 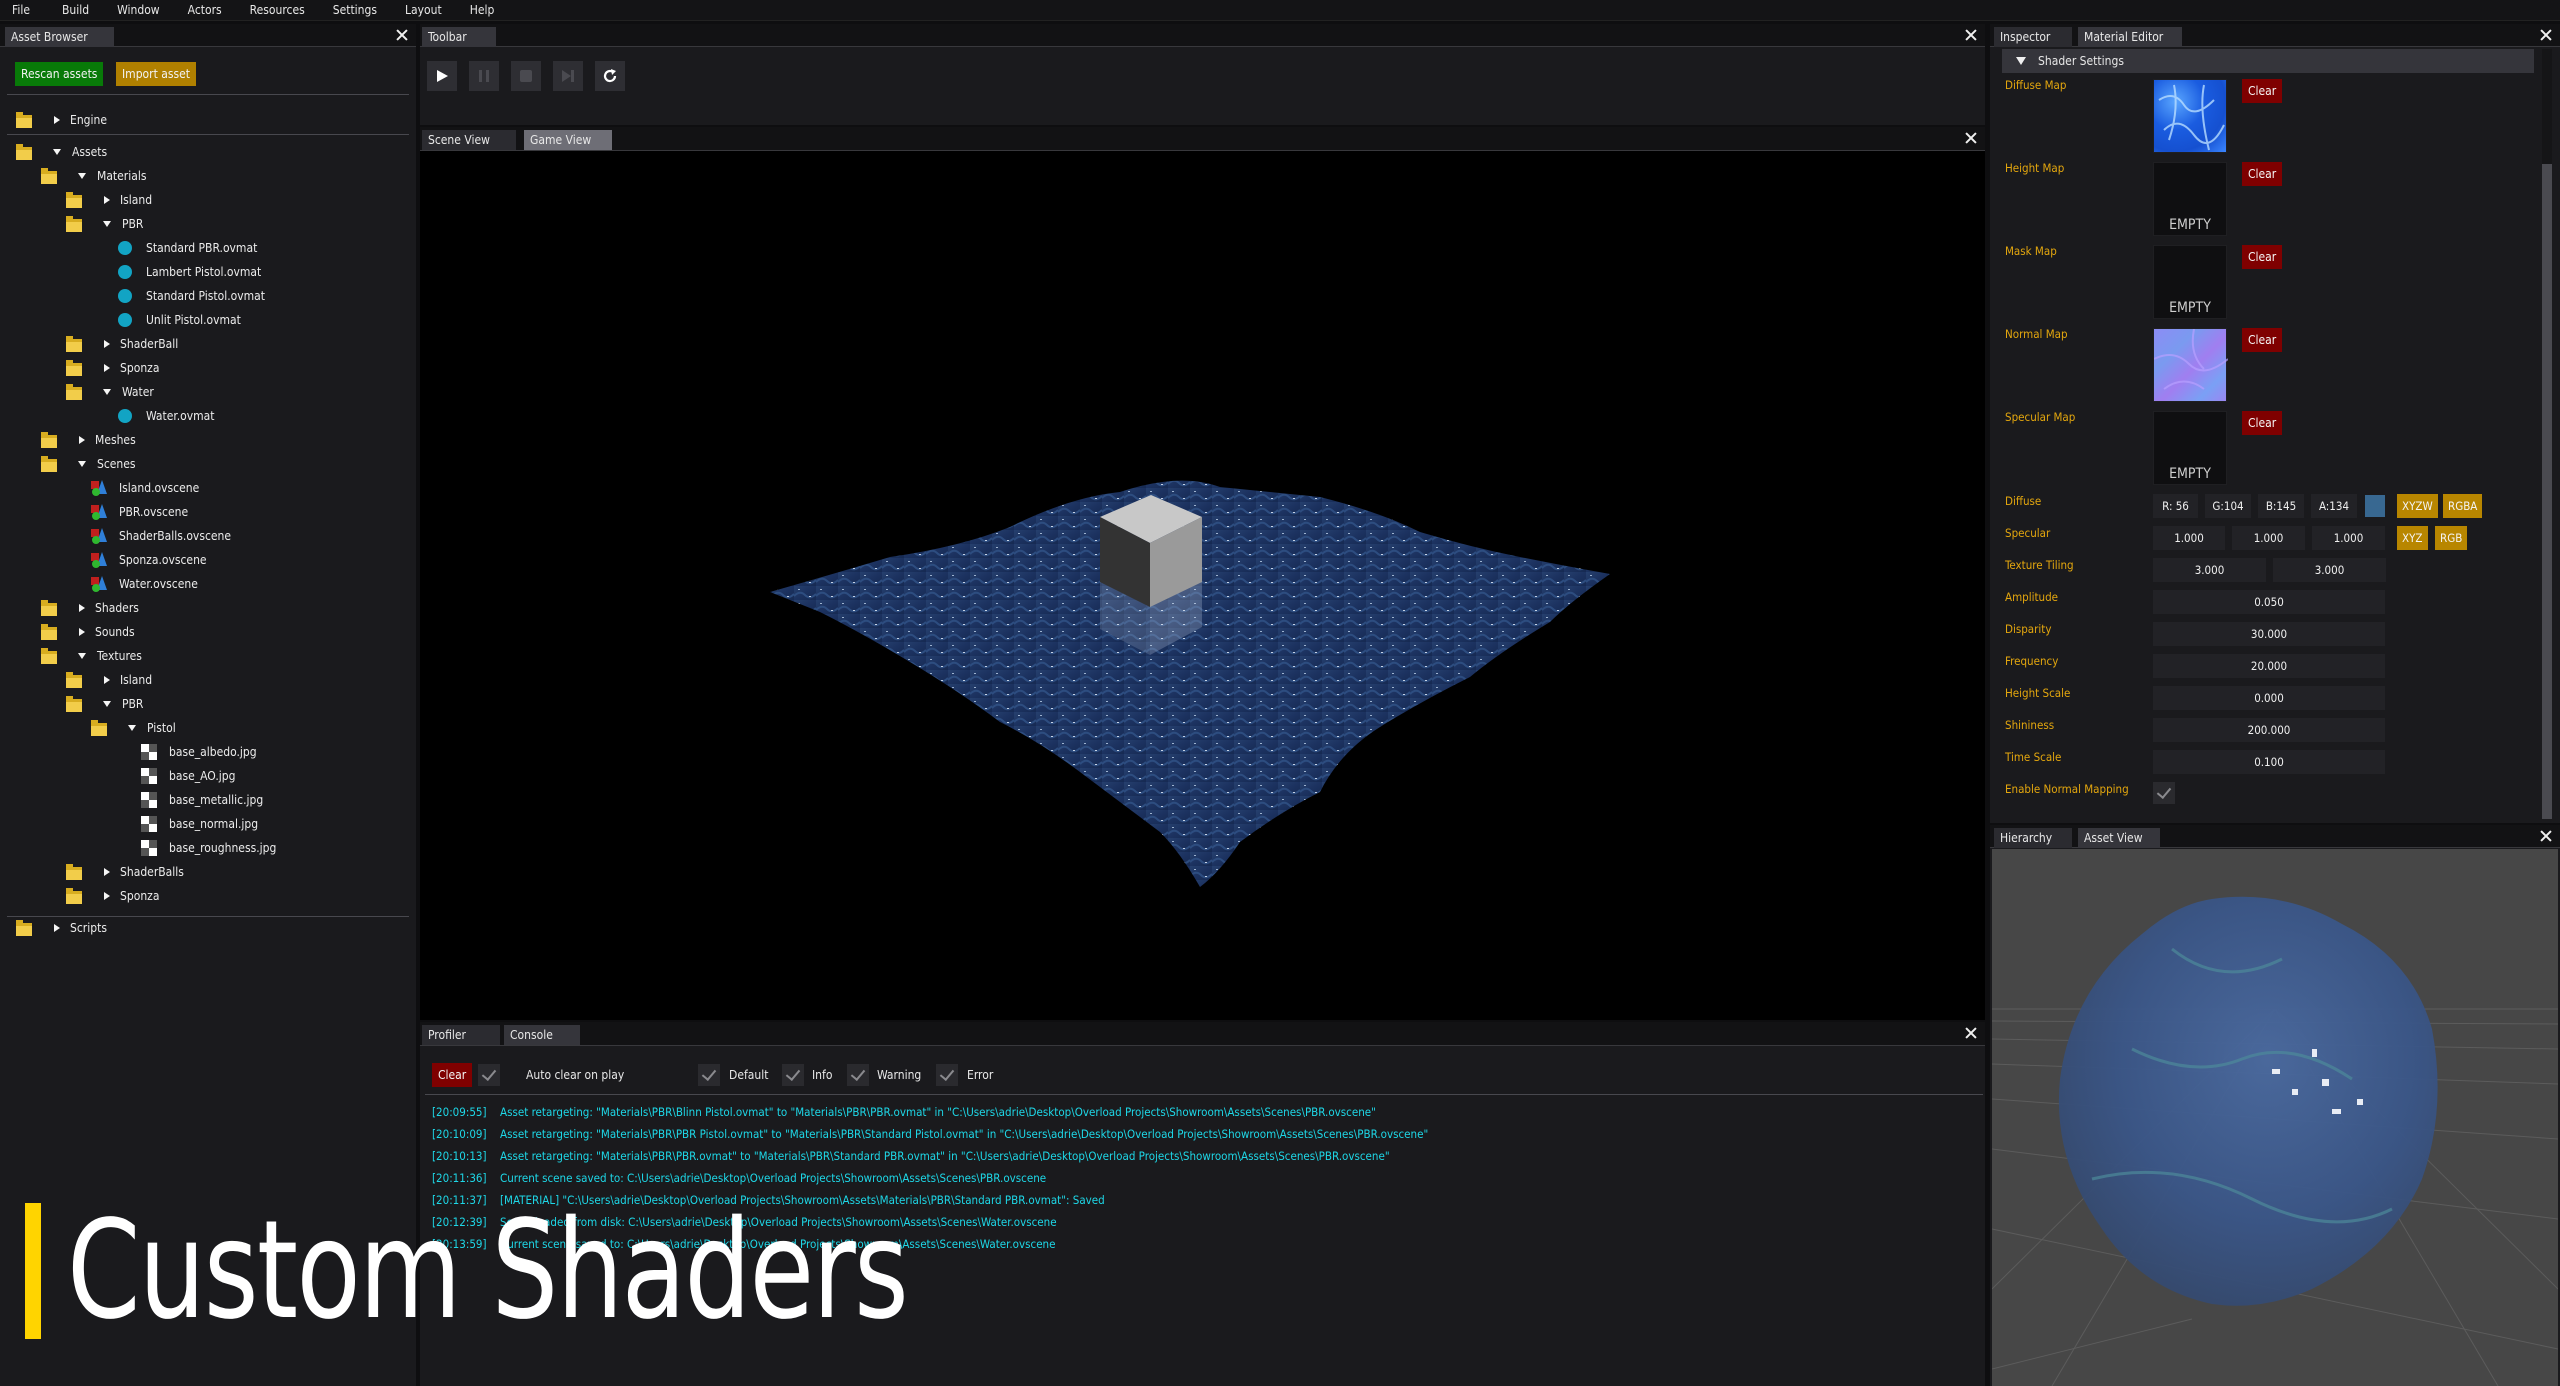 What do you see at coordinates (2262, 423) in the screenshot?
I see `clear-specular-map-button: Clear` at bounding box center [2262, 423].